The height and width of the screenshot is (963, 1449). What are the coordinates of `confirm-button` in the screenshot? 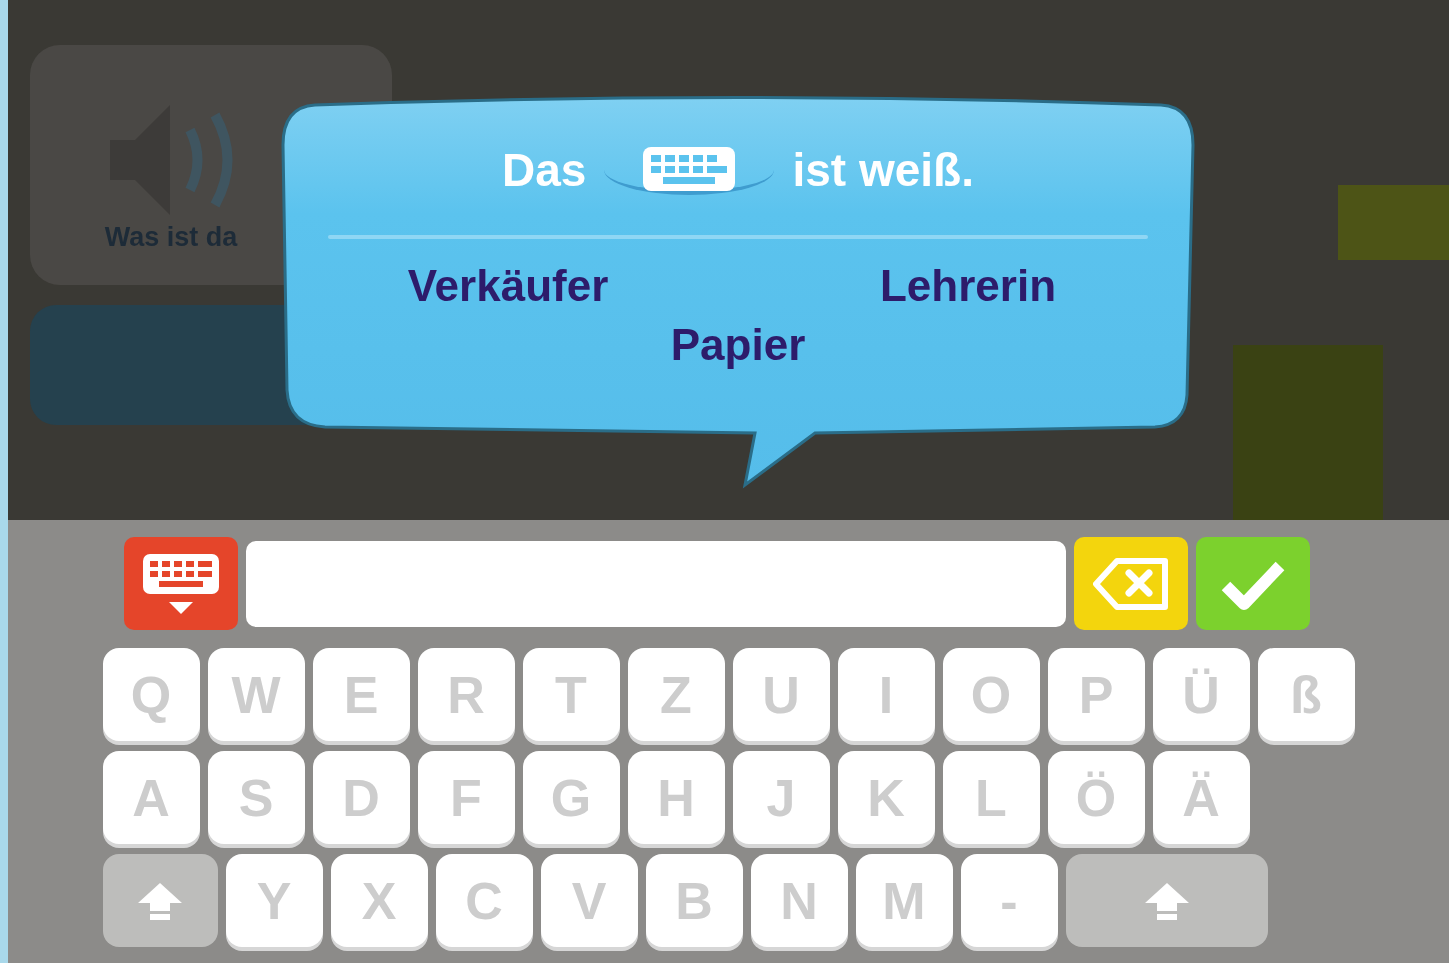 It's located at (1252, 583).